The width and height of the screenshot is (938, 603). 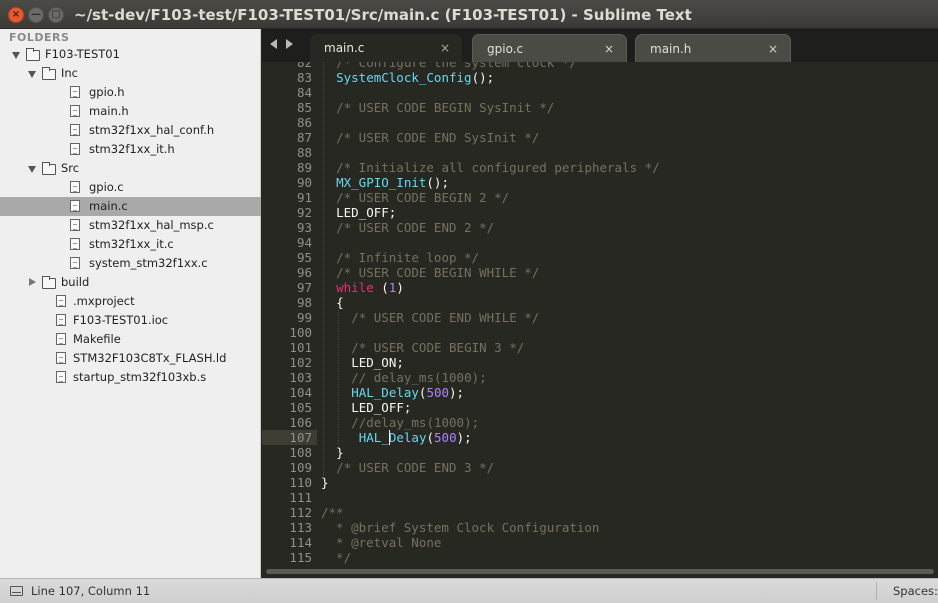 I want to click on close-window-button: ×, so click(x=16, y=15).